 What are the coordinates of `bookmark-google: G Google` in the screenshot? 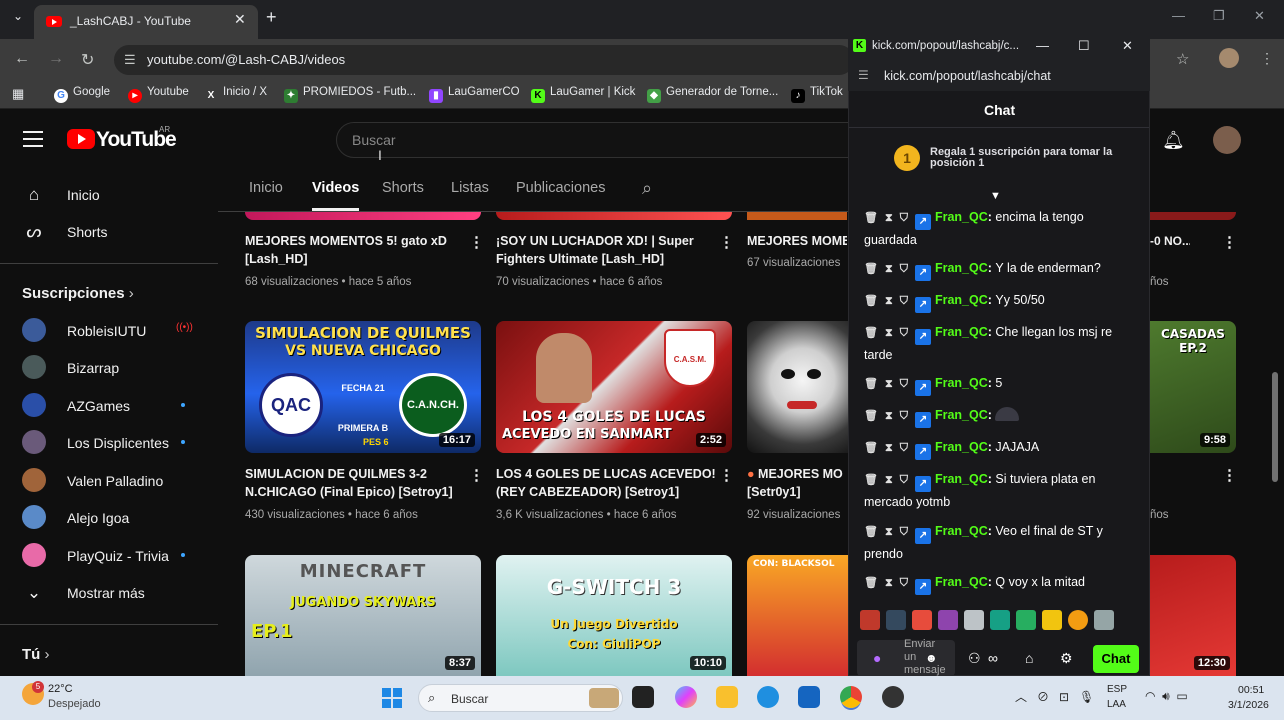 It's located at (82, 94).